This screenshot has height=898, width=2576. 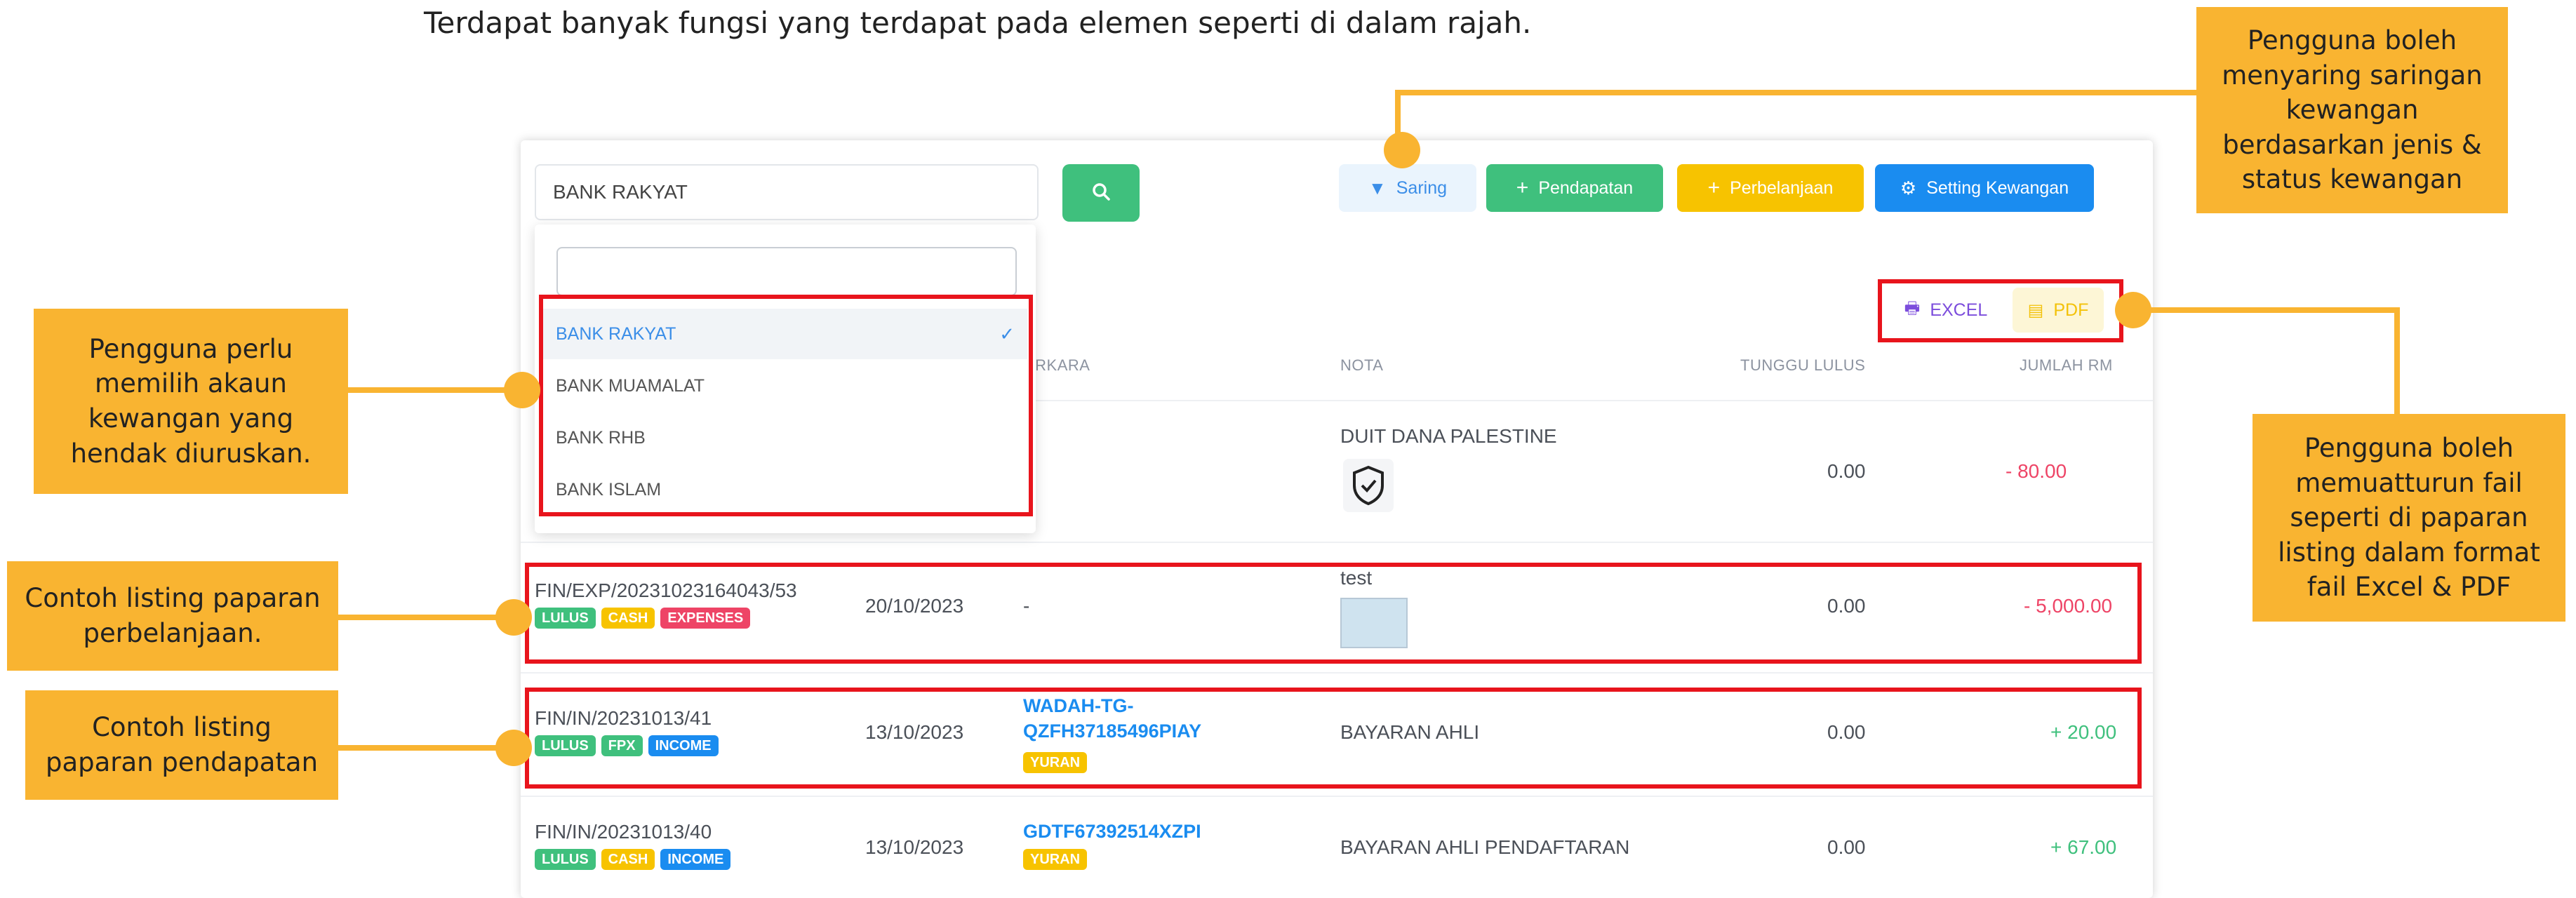 What do you see at coordinates (1485, 847) in the screenshot?
I see `row-nota: BAYARAN AHLI PENDAFTARAN` at bounding box center [1485, 847].